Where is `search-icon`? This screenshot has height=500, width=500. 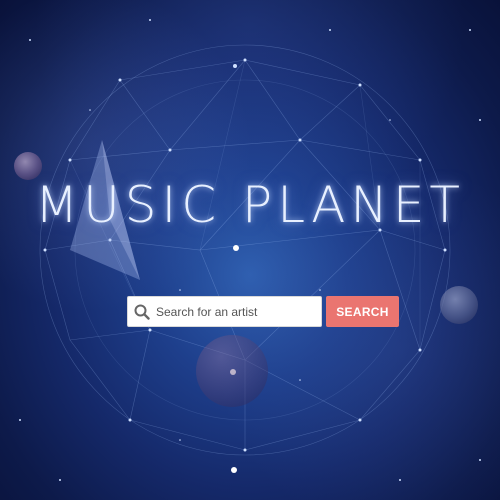 search-icon is located at coordinates (142, 311).